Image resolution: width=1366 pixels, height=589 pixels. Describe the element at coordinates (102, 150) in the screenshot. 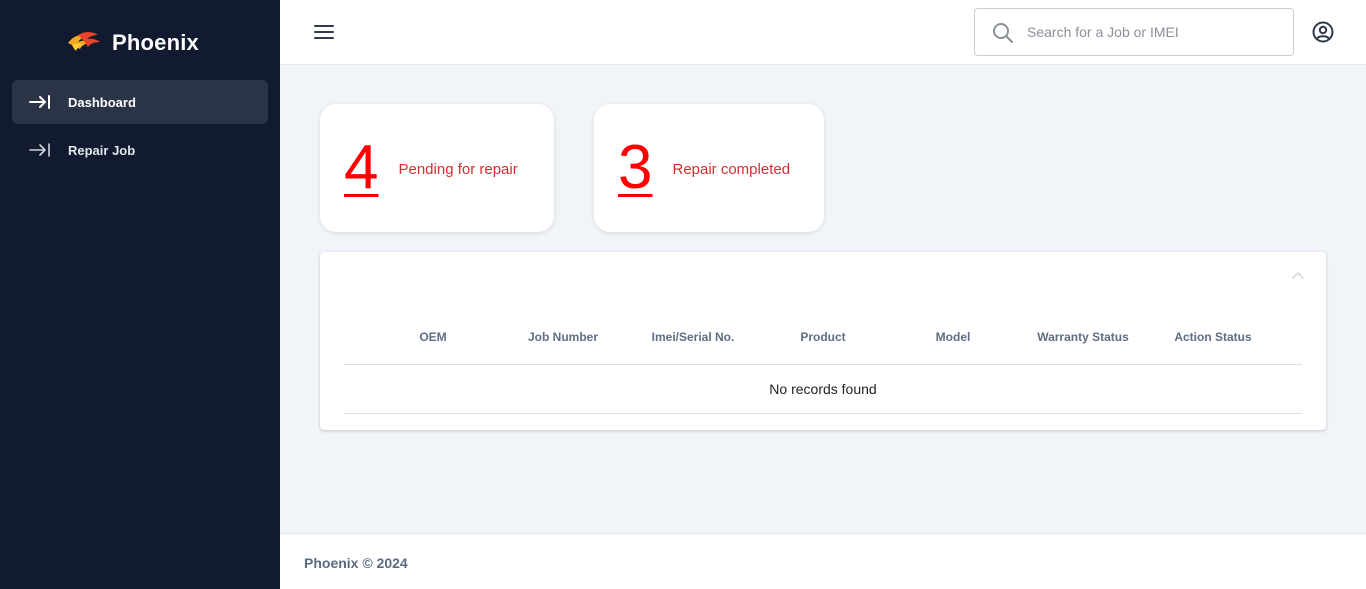

I see `sidebar-item-label: Repair Job` at that location.